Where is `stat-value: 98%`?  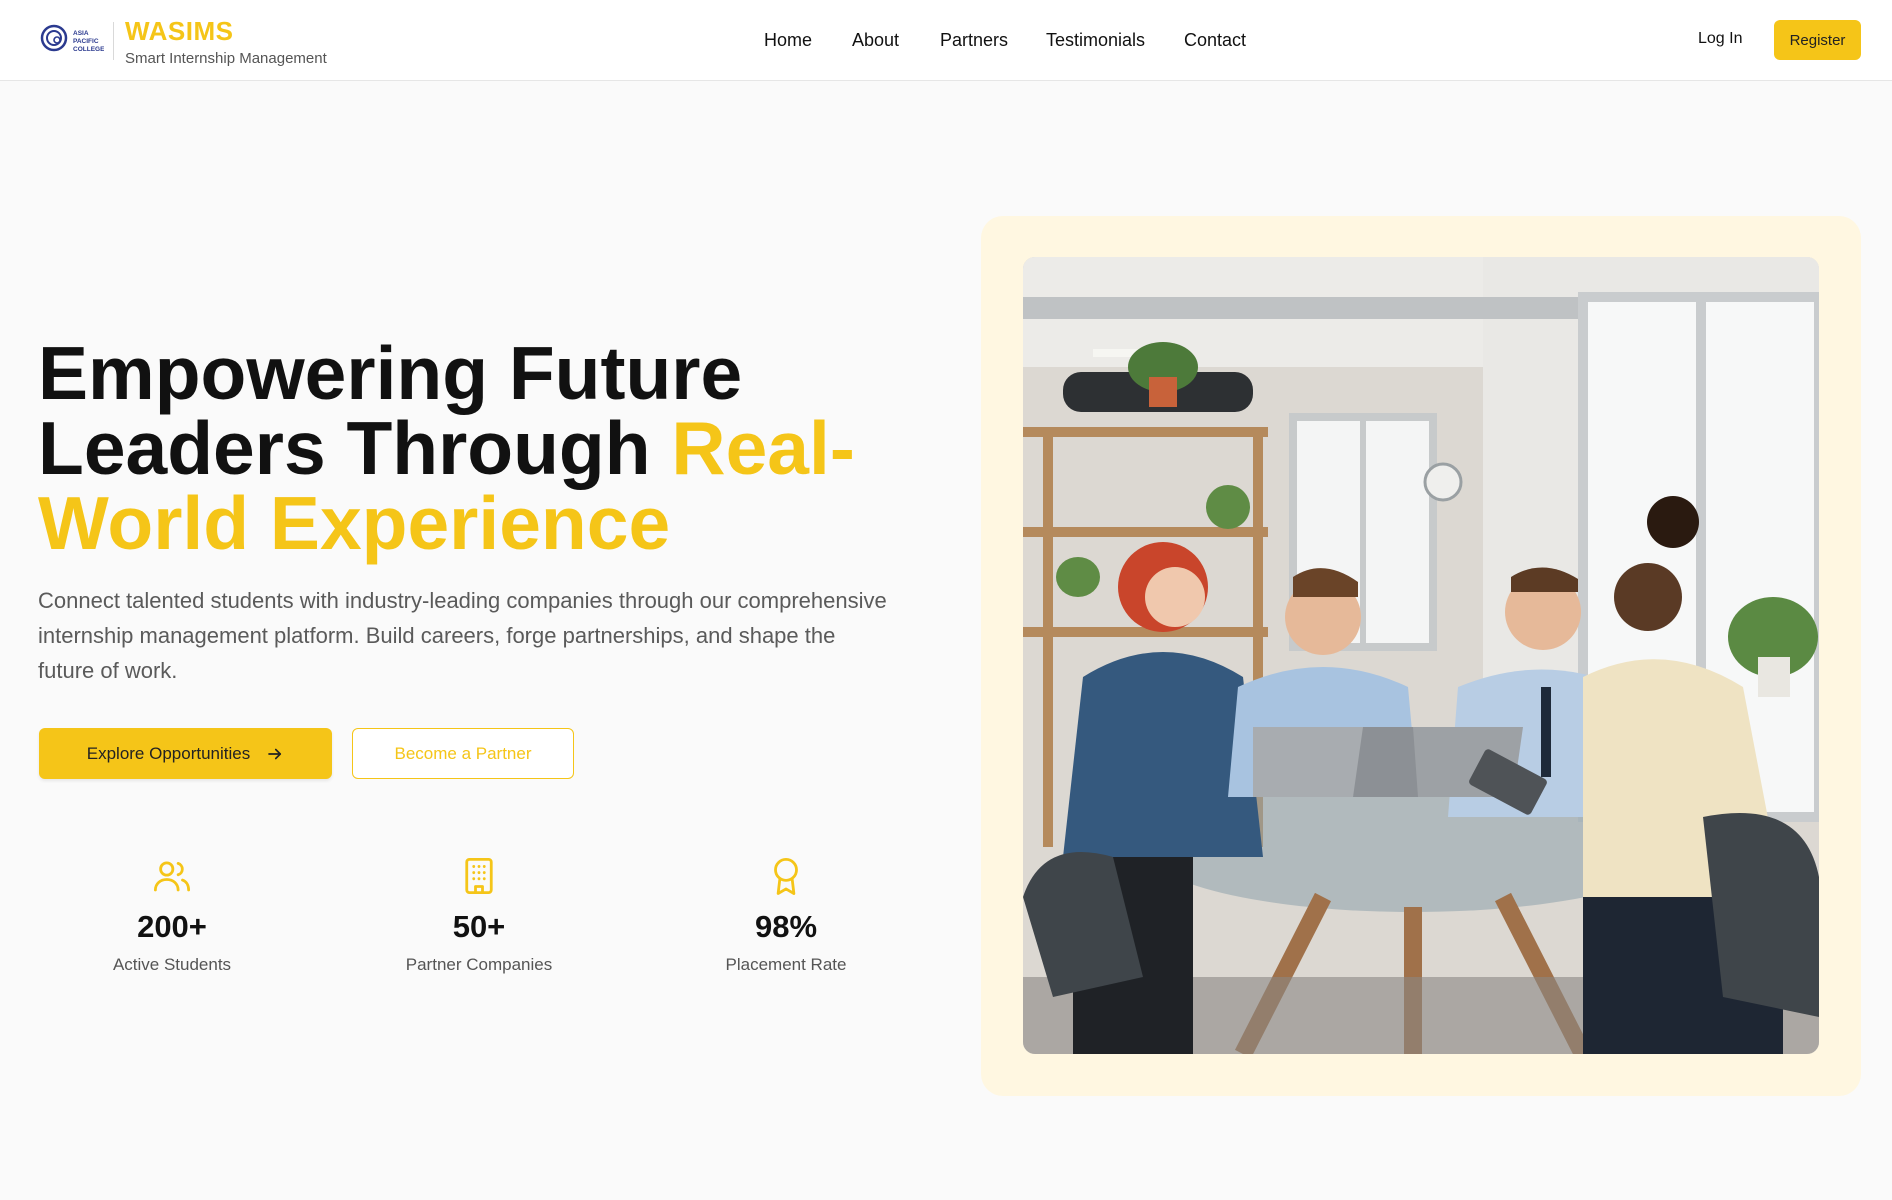 stat-value: 98% is located at coordinates (786, 926).